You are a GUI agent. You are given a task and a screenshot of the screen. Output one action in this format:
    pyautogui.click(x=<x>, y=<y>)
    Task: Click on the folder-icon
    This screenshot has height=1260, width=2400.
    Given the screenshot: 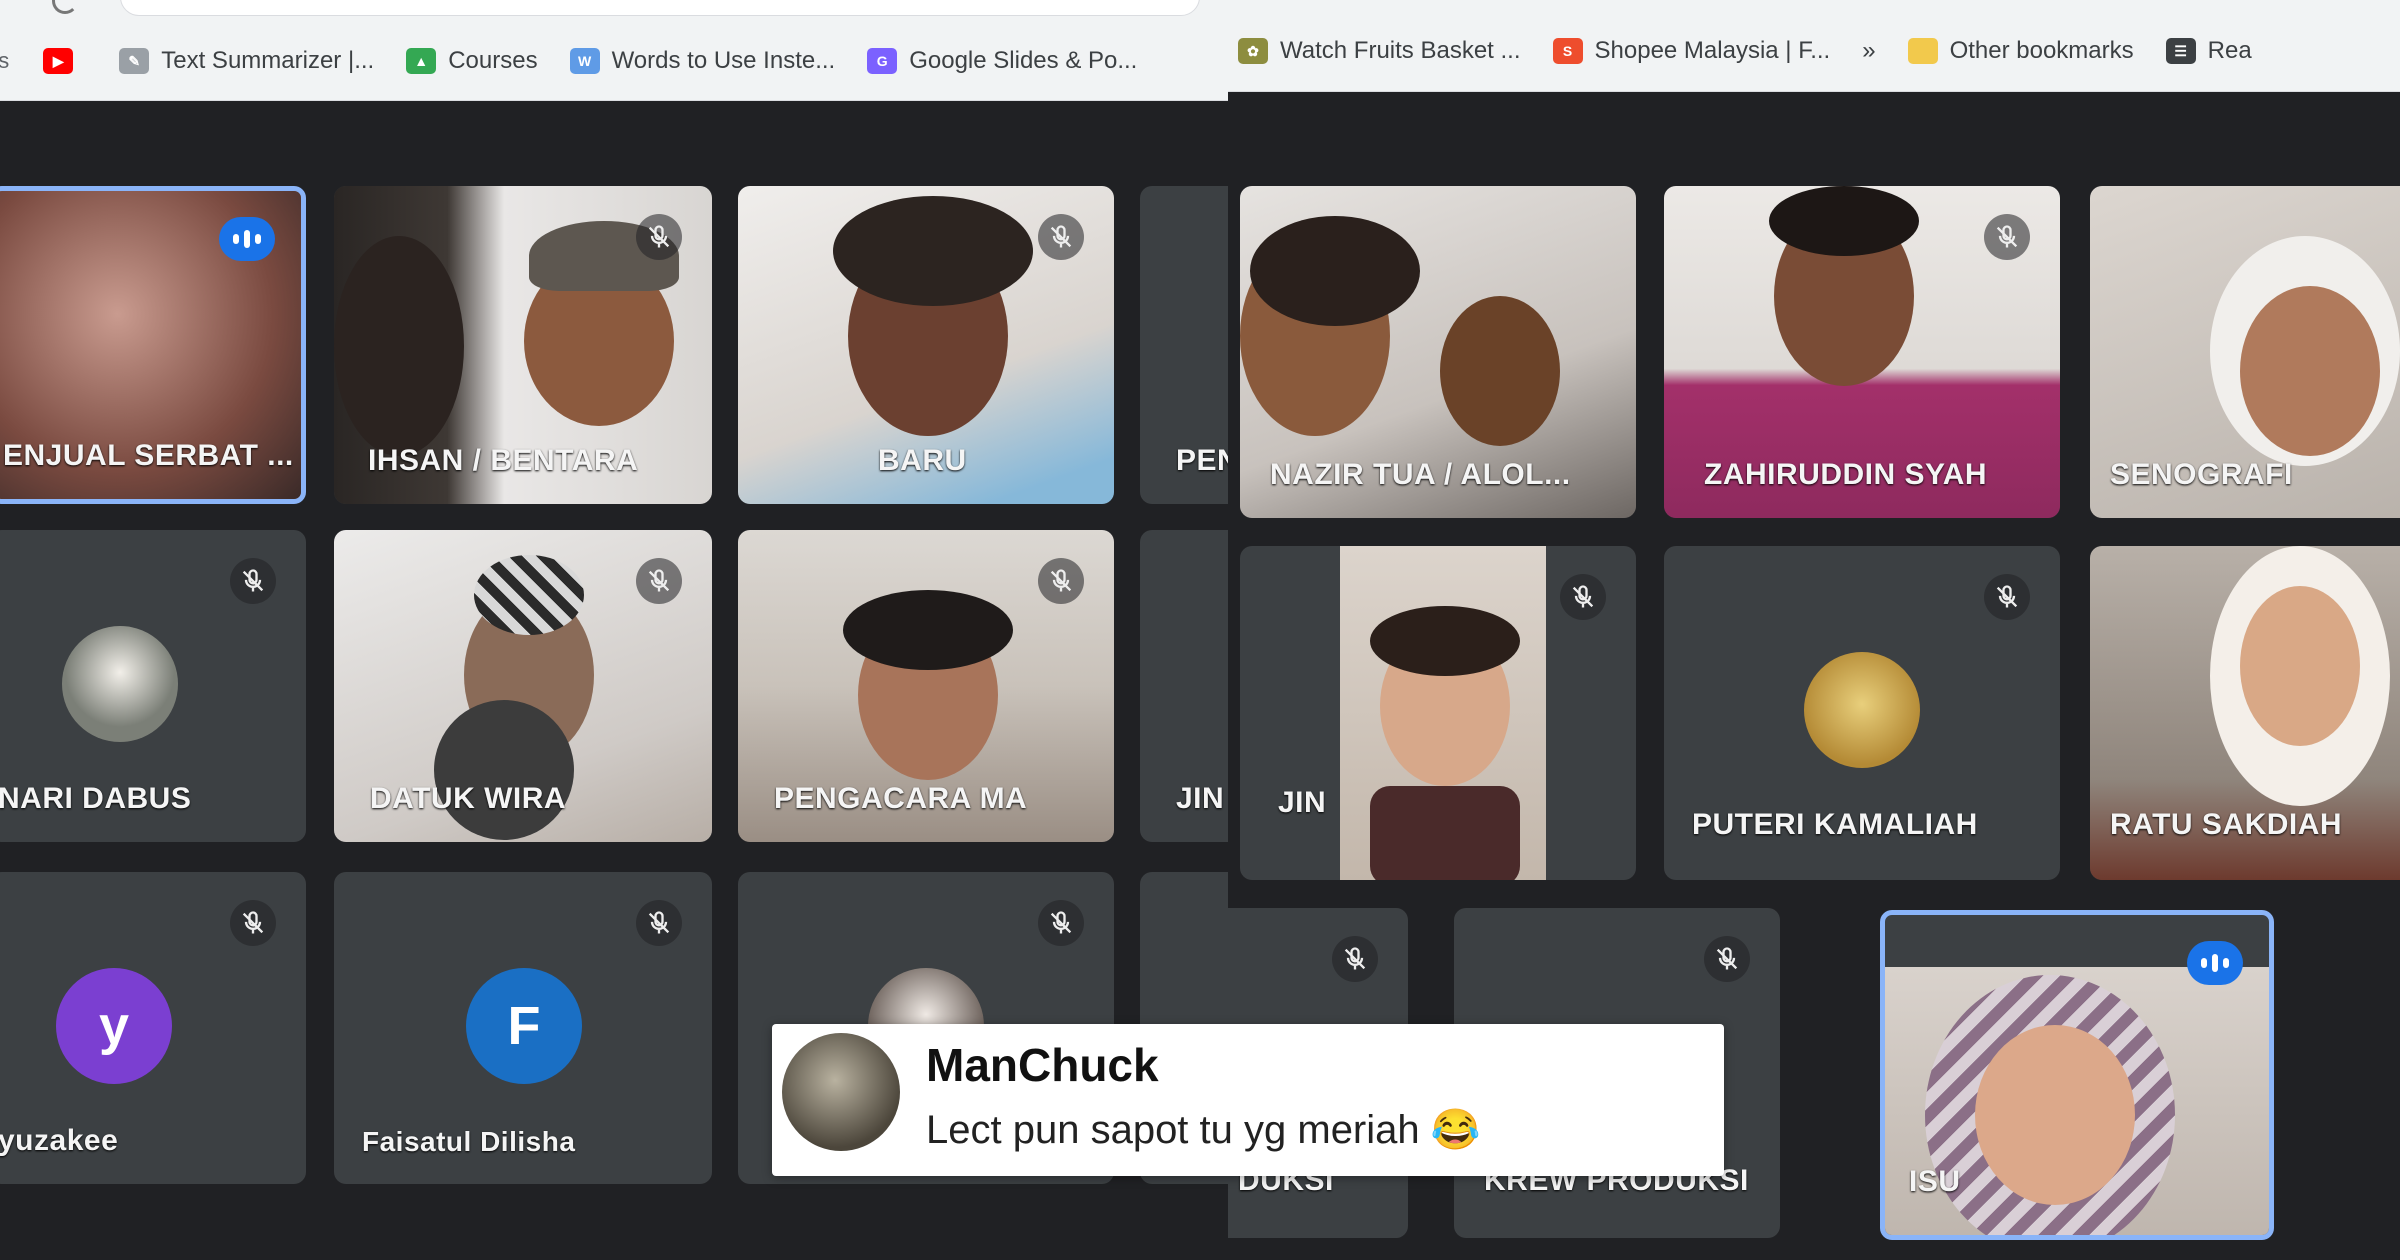 What is the action you would take?
    pyautogui.click(x=1922, y=51)
    